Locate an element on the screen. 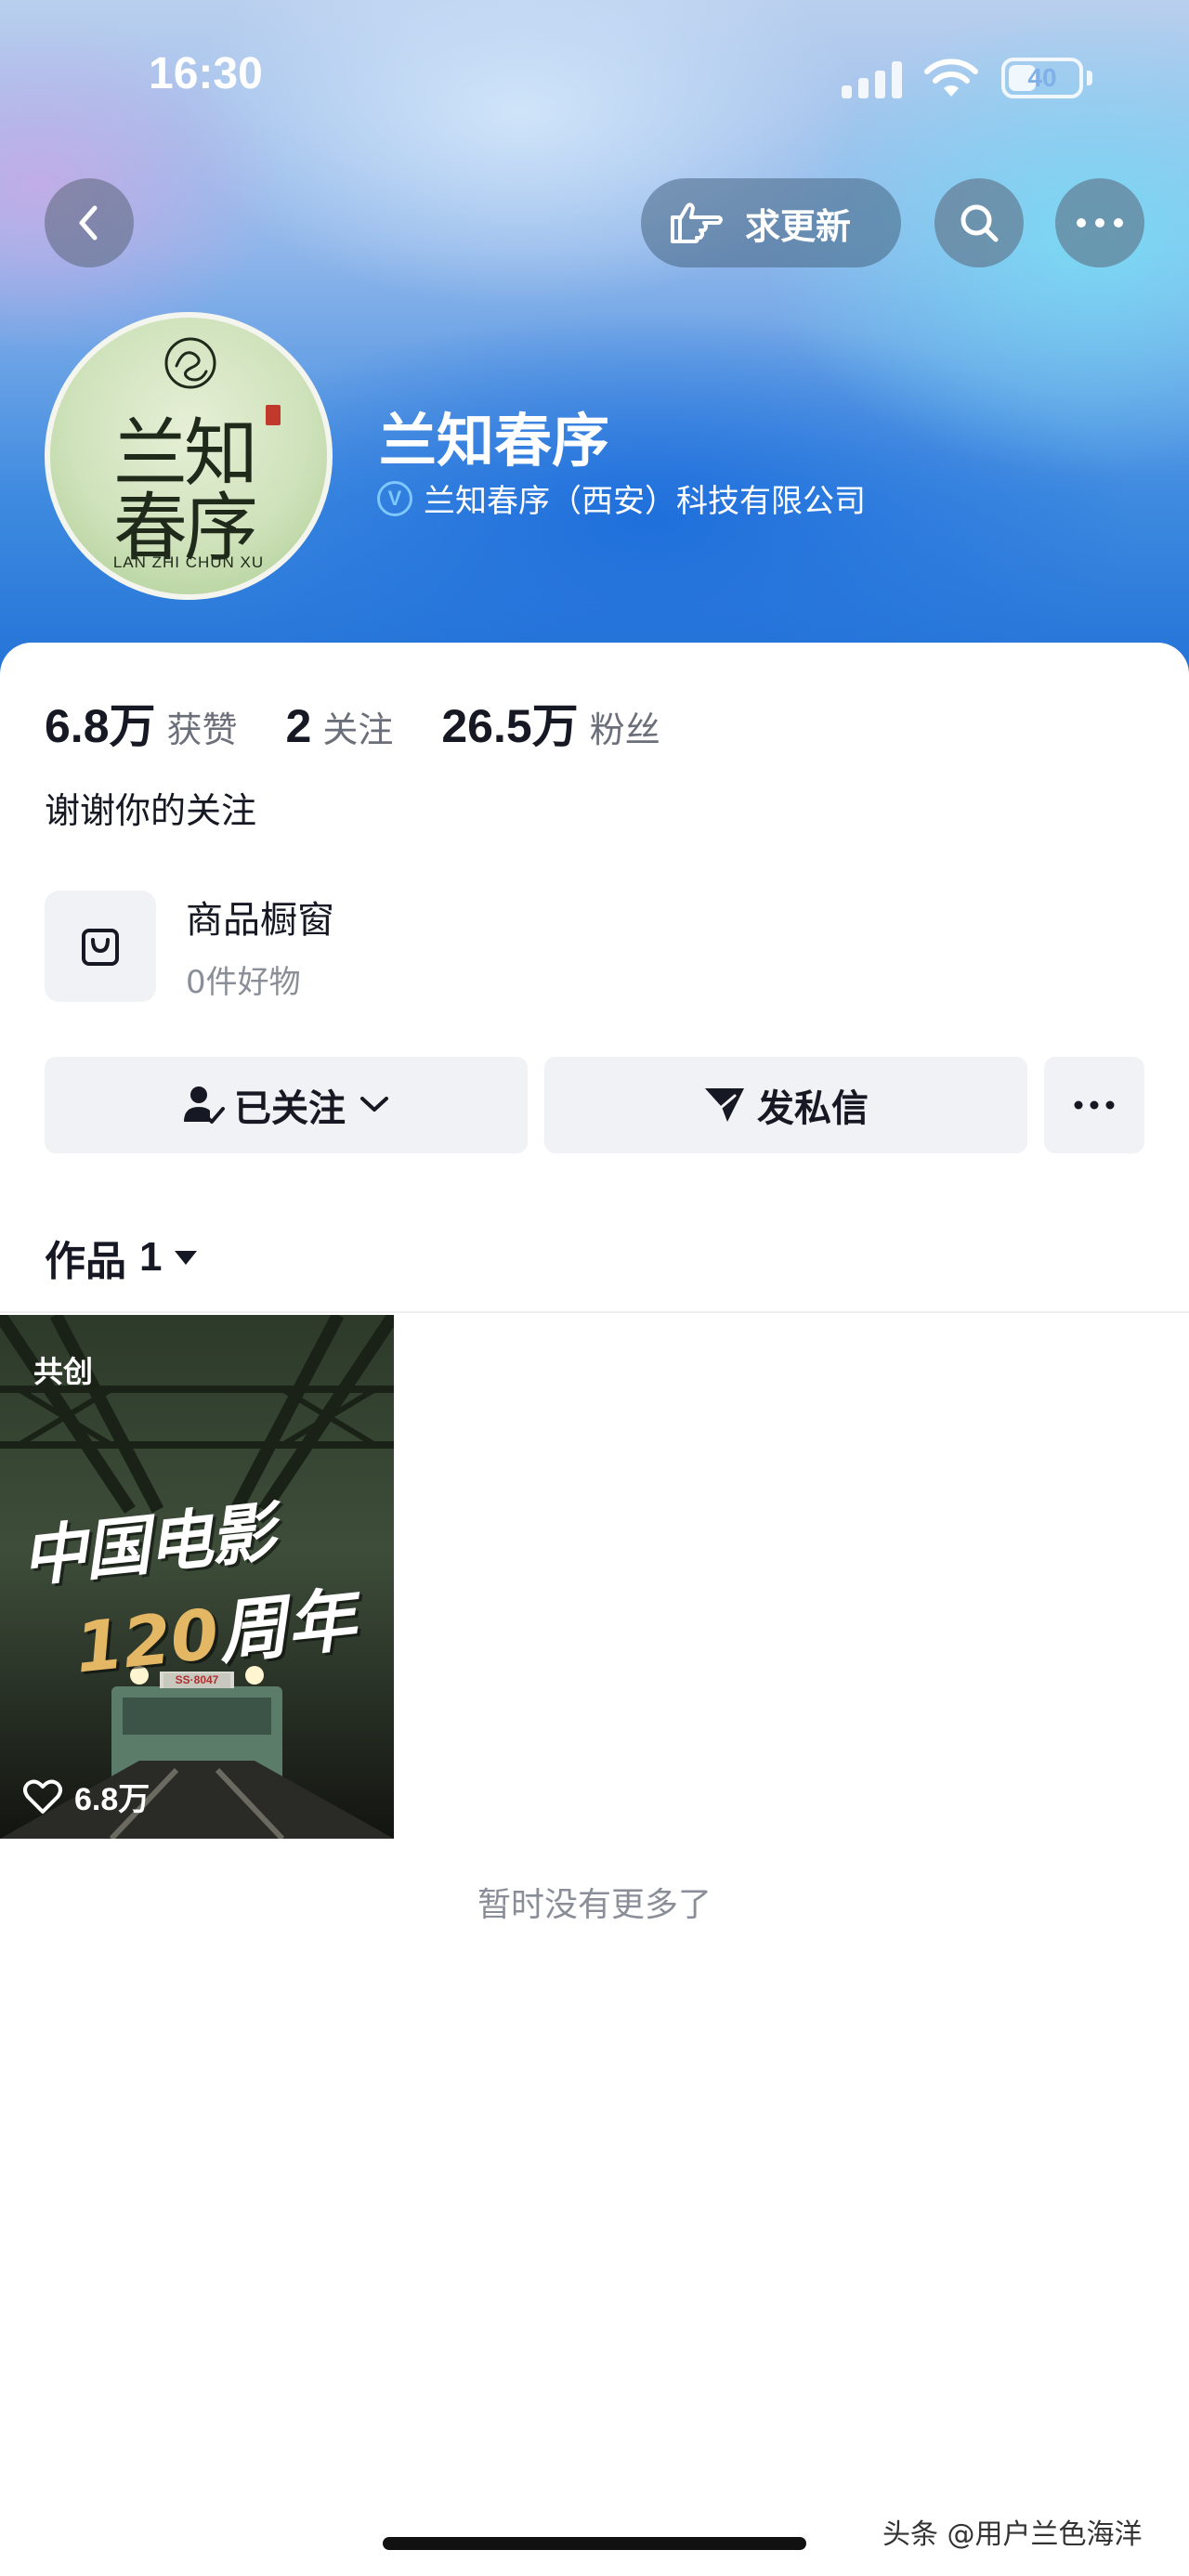  bio-text: 谢谢你的关注 is located at coordinates (151, 811).